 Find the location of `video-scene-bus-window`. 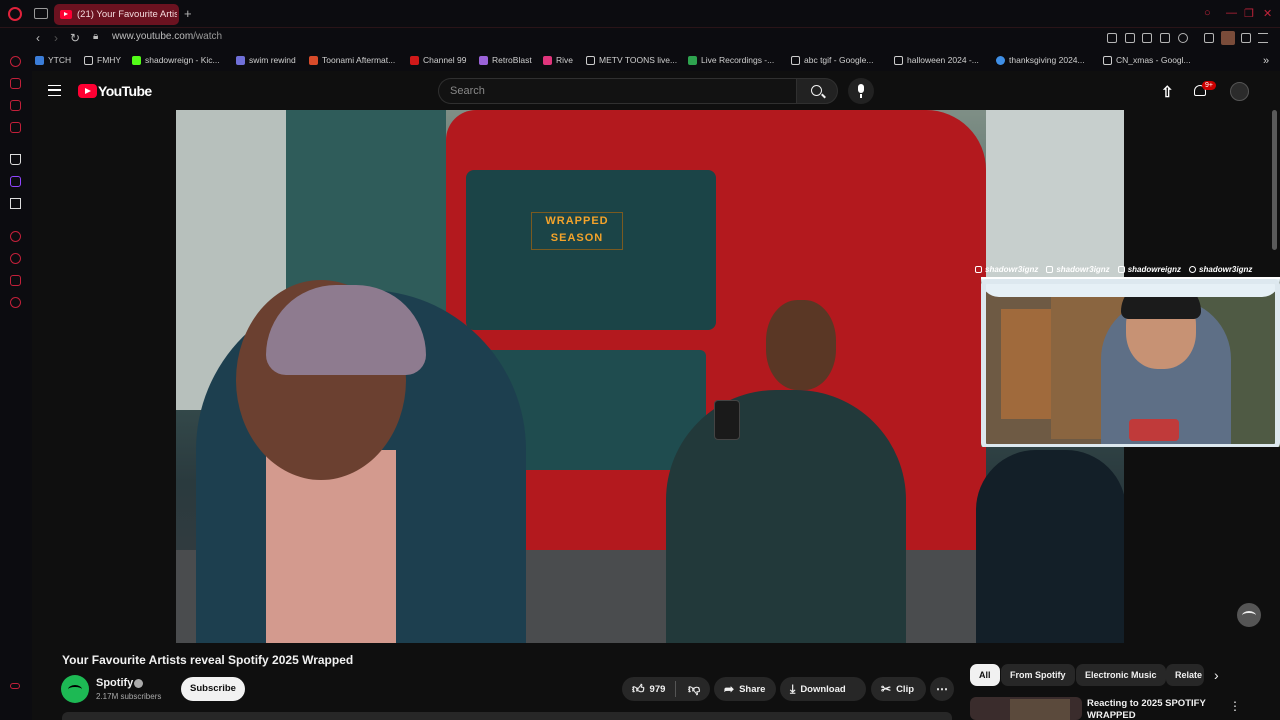

video-scene-bus-window is located at coordinates (591, 250).